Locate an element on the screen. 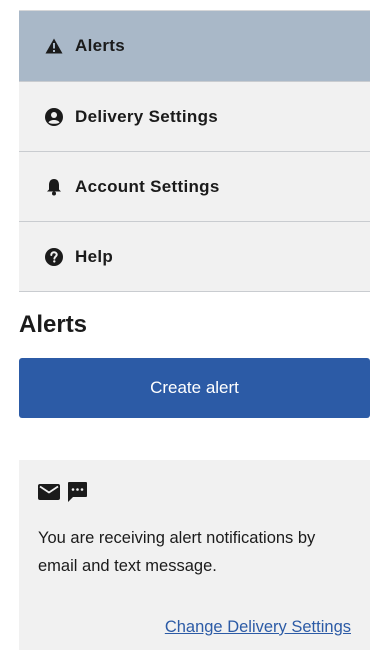 The width and height of the screenshot is (388, 650). mail-icon is located at coordinates (49, 494).